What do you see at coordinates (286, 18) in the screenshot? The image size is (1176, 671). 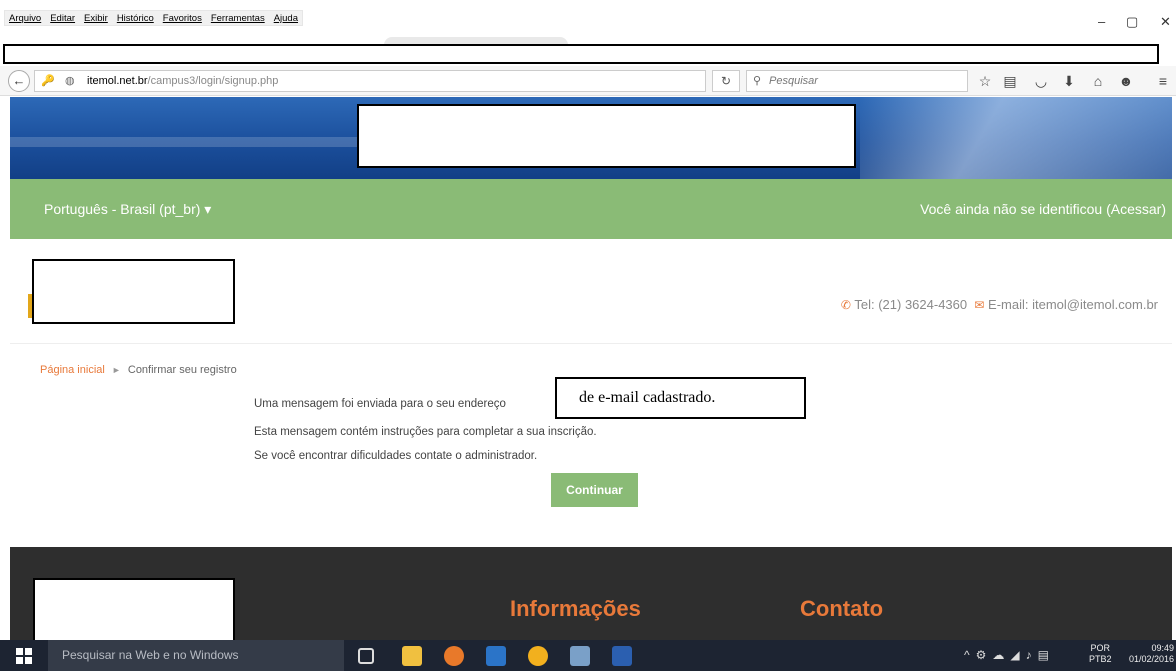 I see `menu-item-ajuda: Ajuda` at bounding box center [286, 18].